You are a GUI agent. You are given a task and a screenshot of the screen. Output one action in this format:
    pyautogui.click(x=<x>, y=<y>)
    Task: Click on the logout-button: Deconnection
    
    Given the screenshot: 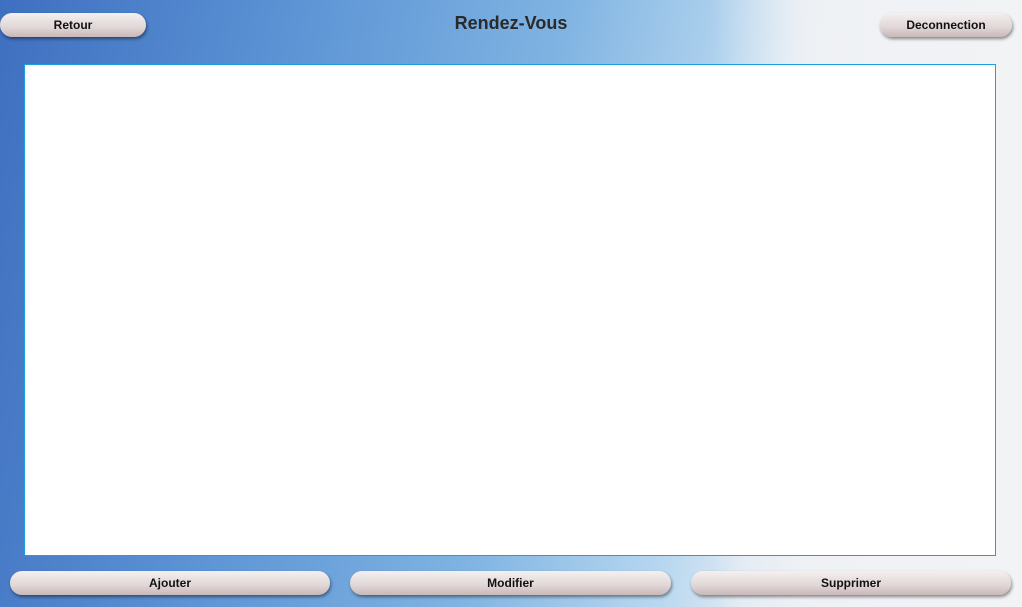 What is the action you would take?
    pyautogui.click(x=946, y=25)
    